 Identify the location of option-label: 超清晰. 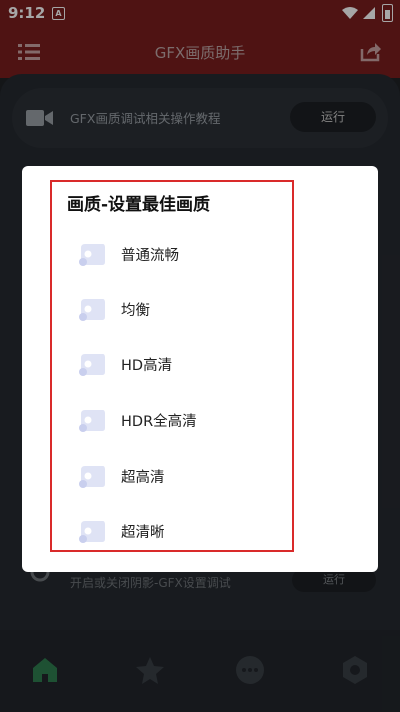
(143, 533).